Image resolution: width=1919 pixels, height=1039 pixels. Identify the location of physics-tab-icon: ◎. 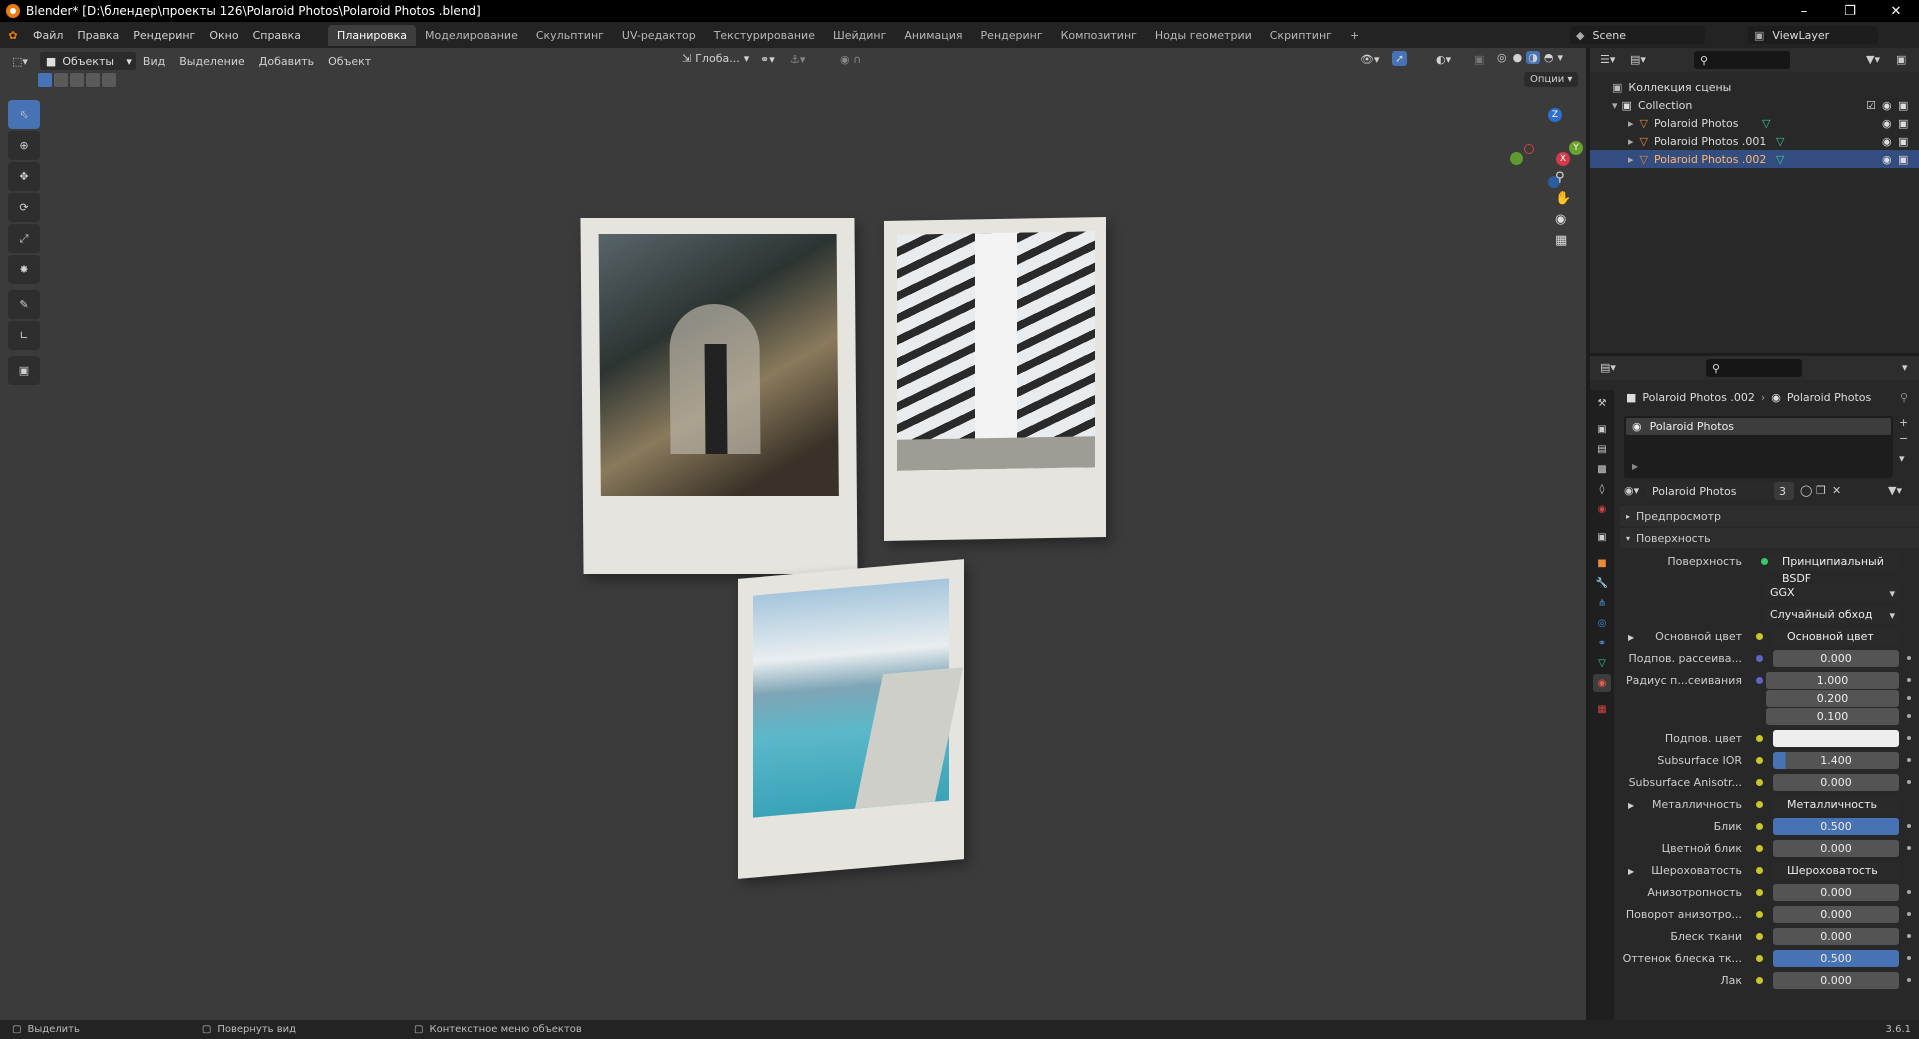
(1602, 623).